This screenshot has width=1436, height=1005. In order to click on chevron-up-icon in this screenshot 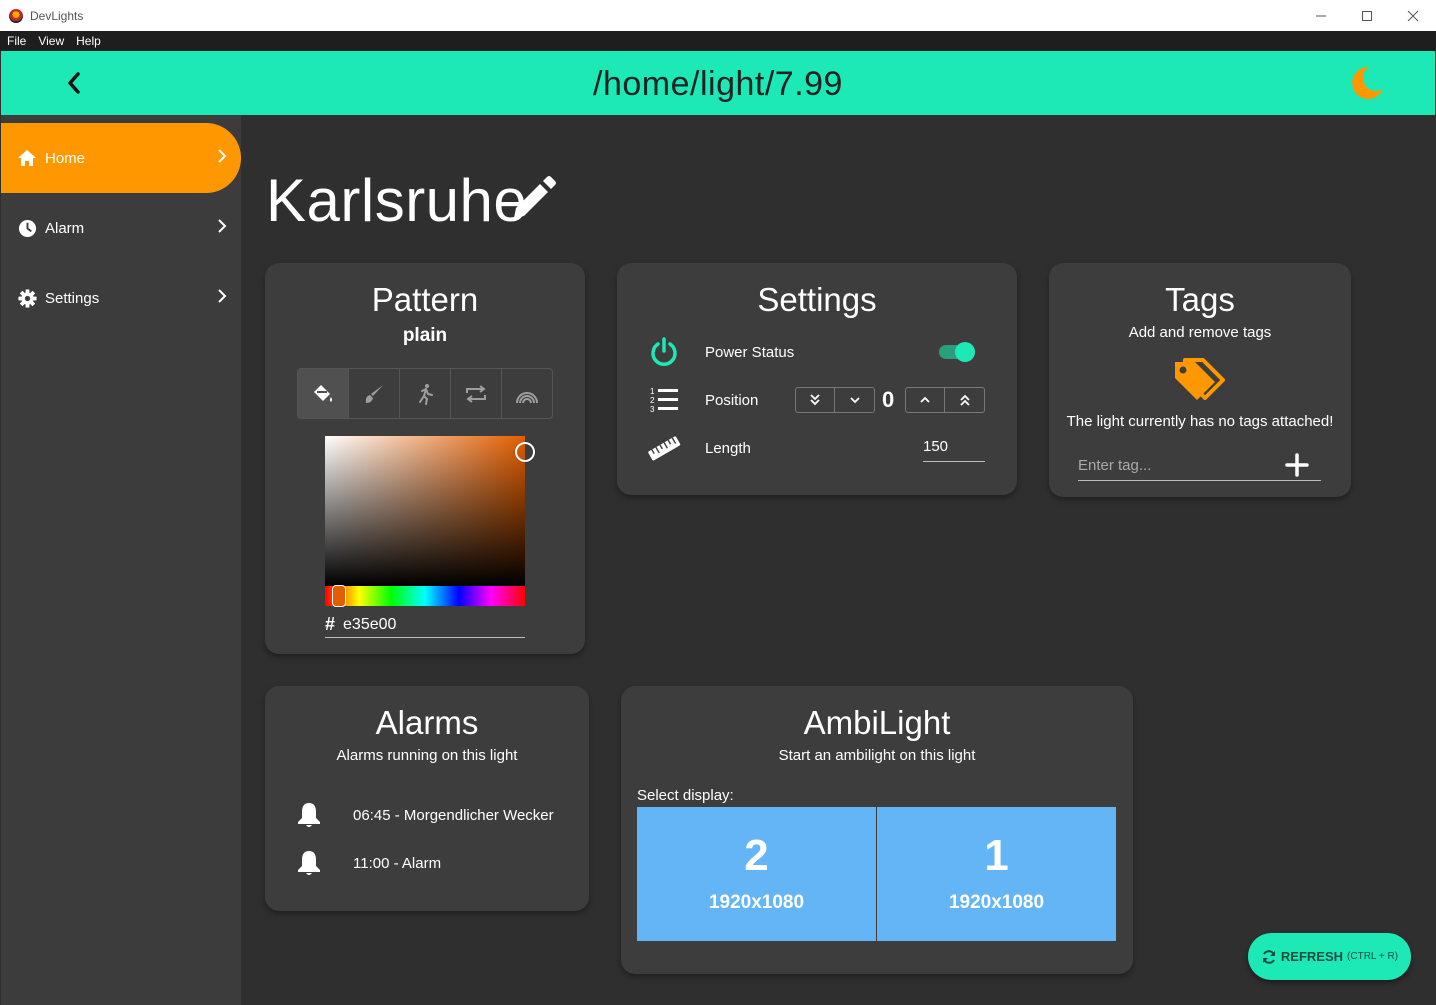, I will do `click(925, 399)`.